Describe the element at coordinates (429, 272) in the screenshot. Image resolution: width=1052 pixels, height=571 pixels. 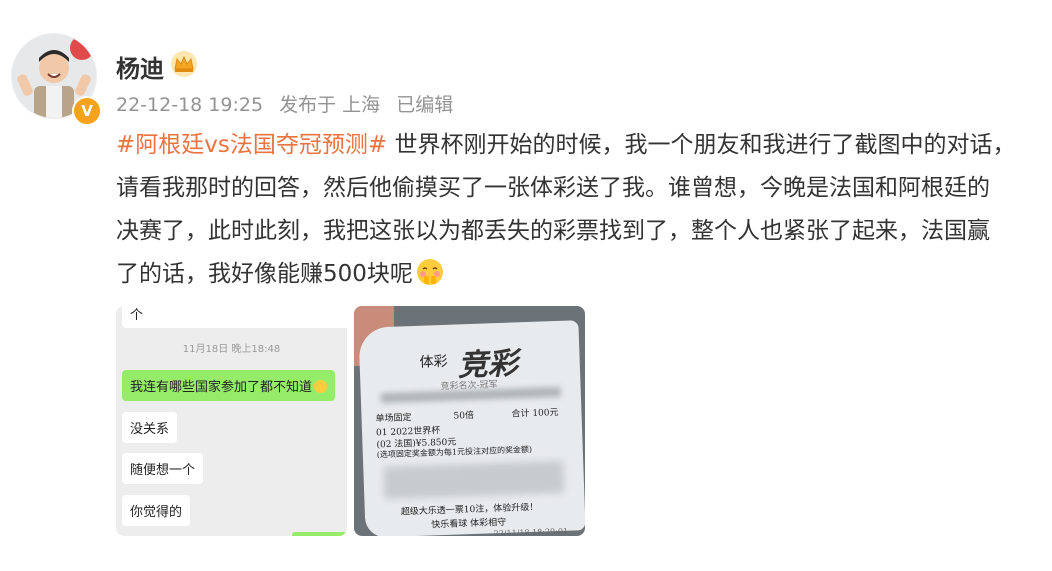
I see `shy-face-emoji-icon` at that location.